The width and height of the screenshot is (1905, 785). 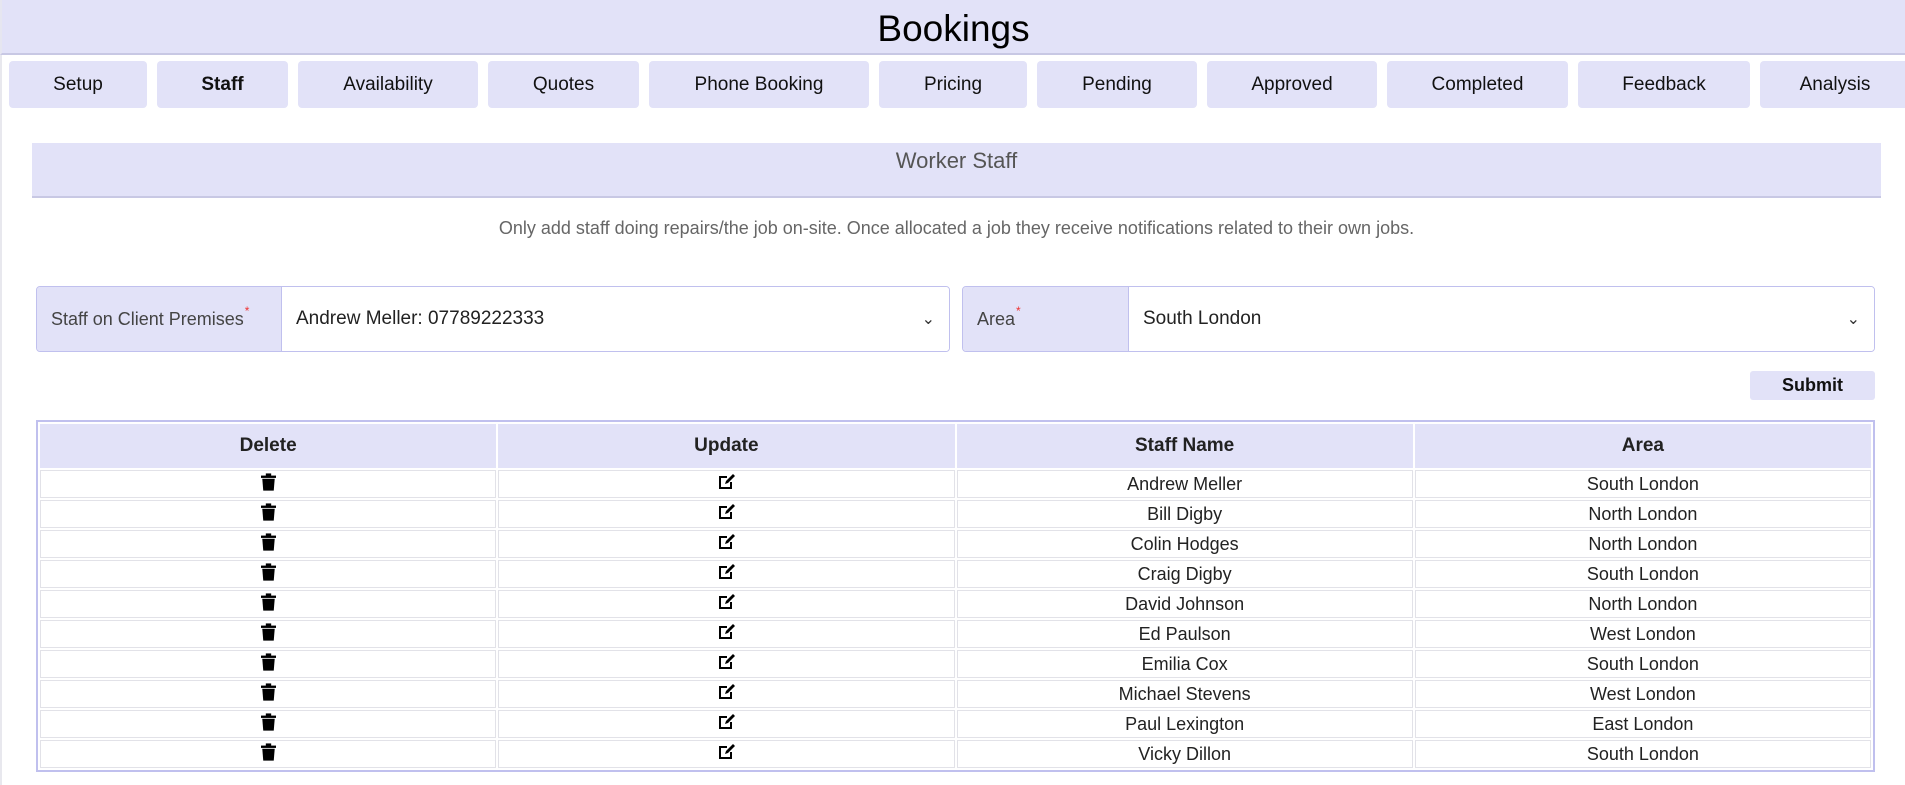 I want to click on staff-name-cell: Ed Paulson, so click(x=1184, y=634).